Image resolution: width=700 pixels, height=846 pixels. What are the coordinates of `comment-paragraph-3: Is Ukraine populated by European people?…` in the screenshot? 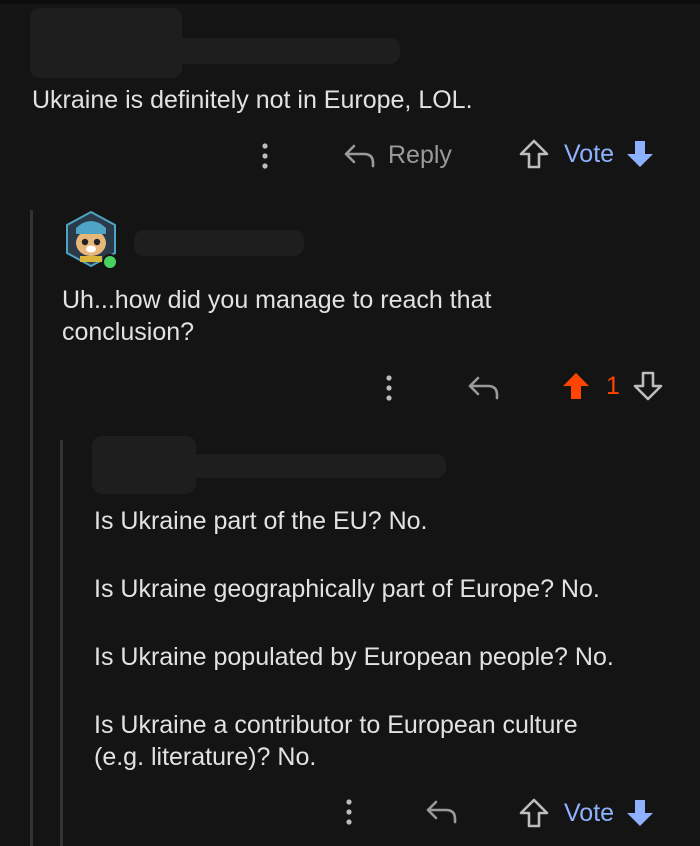 It's located at (354, 657).